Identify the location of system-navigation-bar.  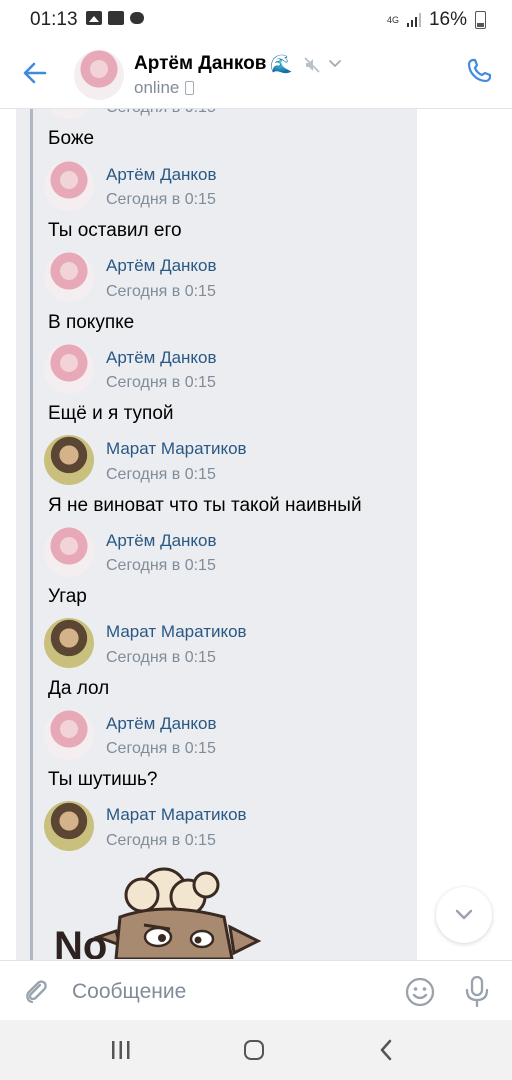
(256, 1050).